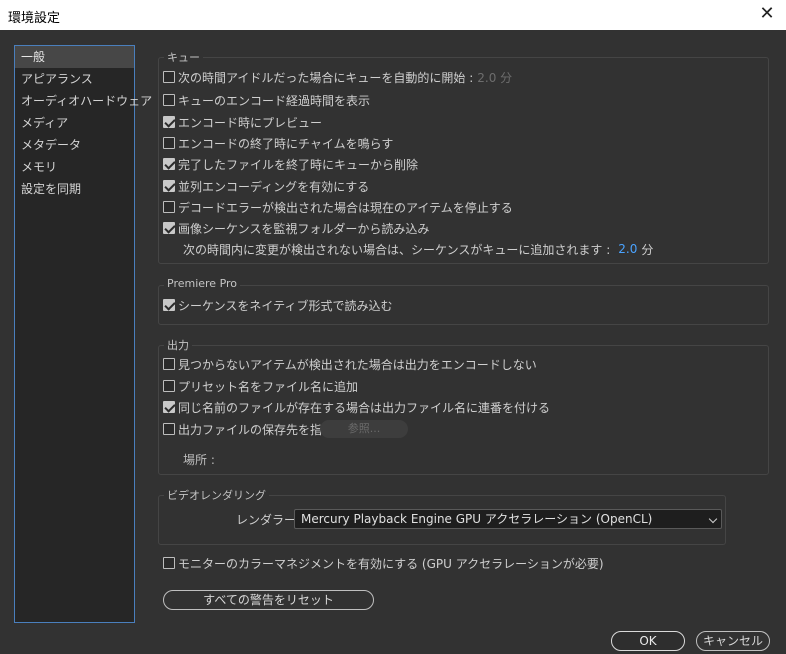 Image resolution: width=786 pixels, height=654 pixels. Describe the element at coordinates (250, 122) in the screenshot. I see `preview-while-encoding-label: エンコード時にプレビュー` at that location.